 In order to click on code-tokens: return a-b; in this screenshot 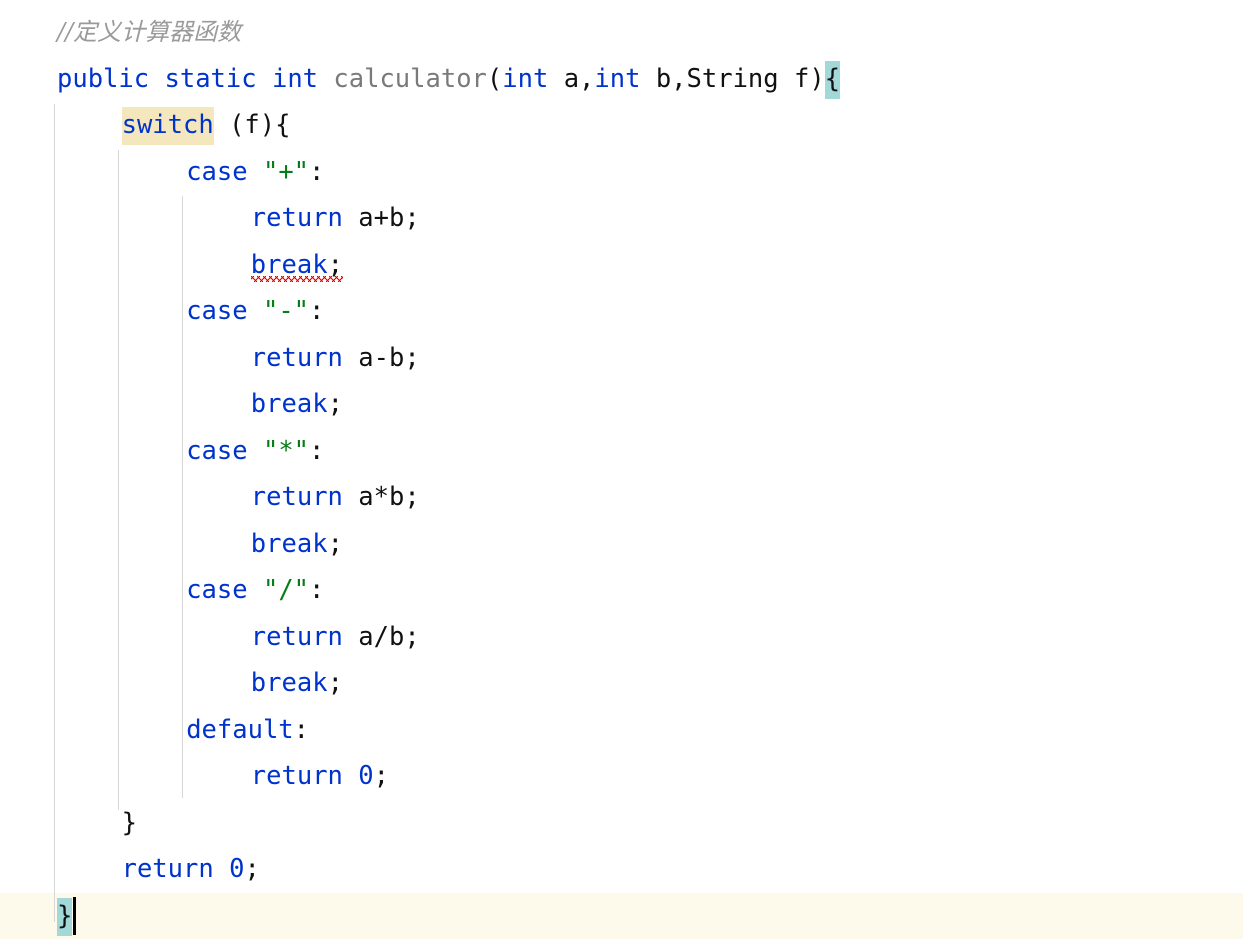, I will do `click(335, 358)`.